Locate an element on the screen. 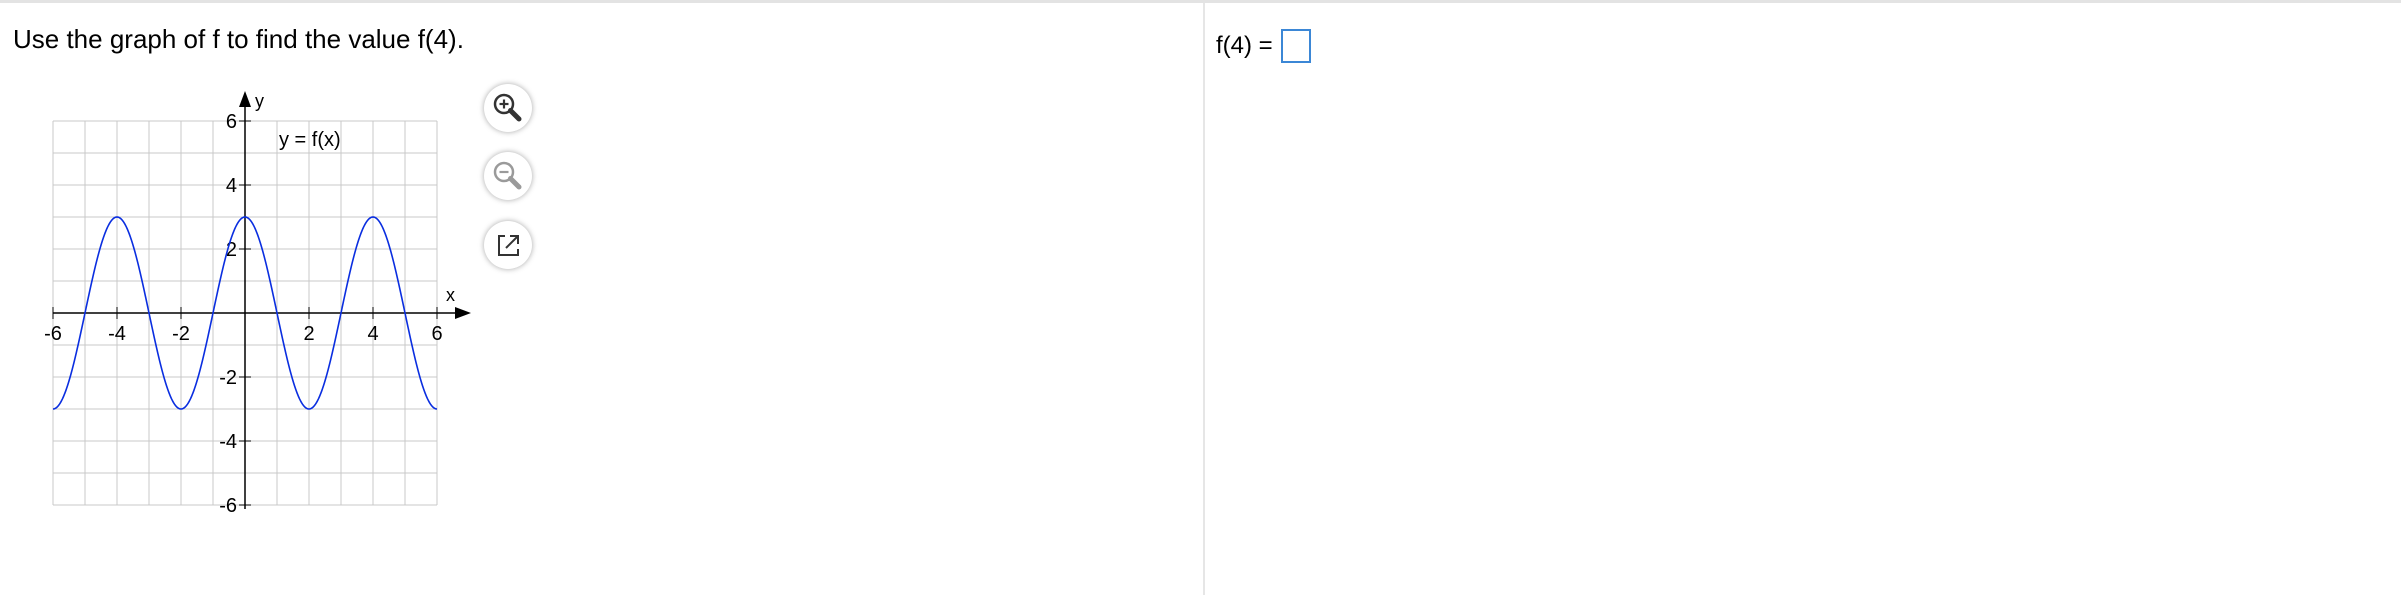 Image resolution: width=2401 pixels, height=595 pixels. y-tick-label: -2 is located at coordinates (228, 378).